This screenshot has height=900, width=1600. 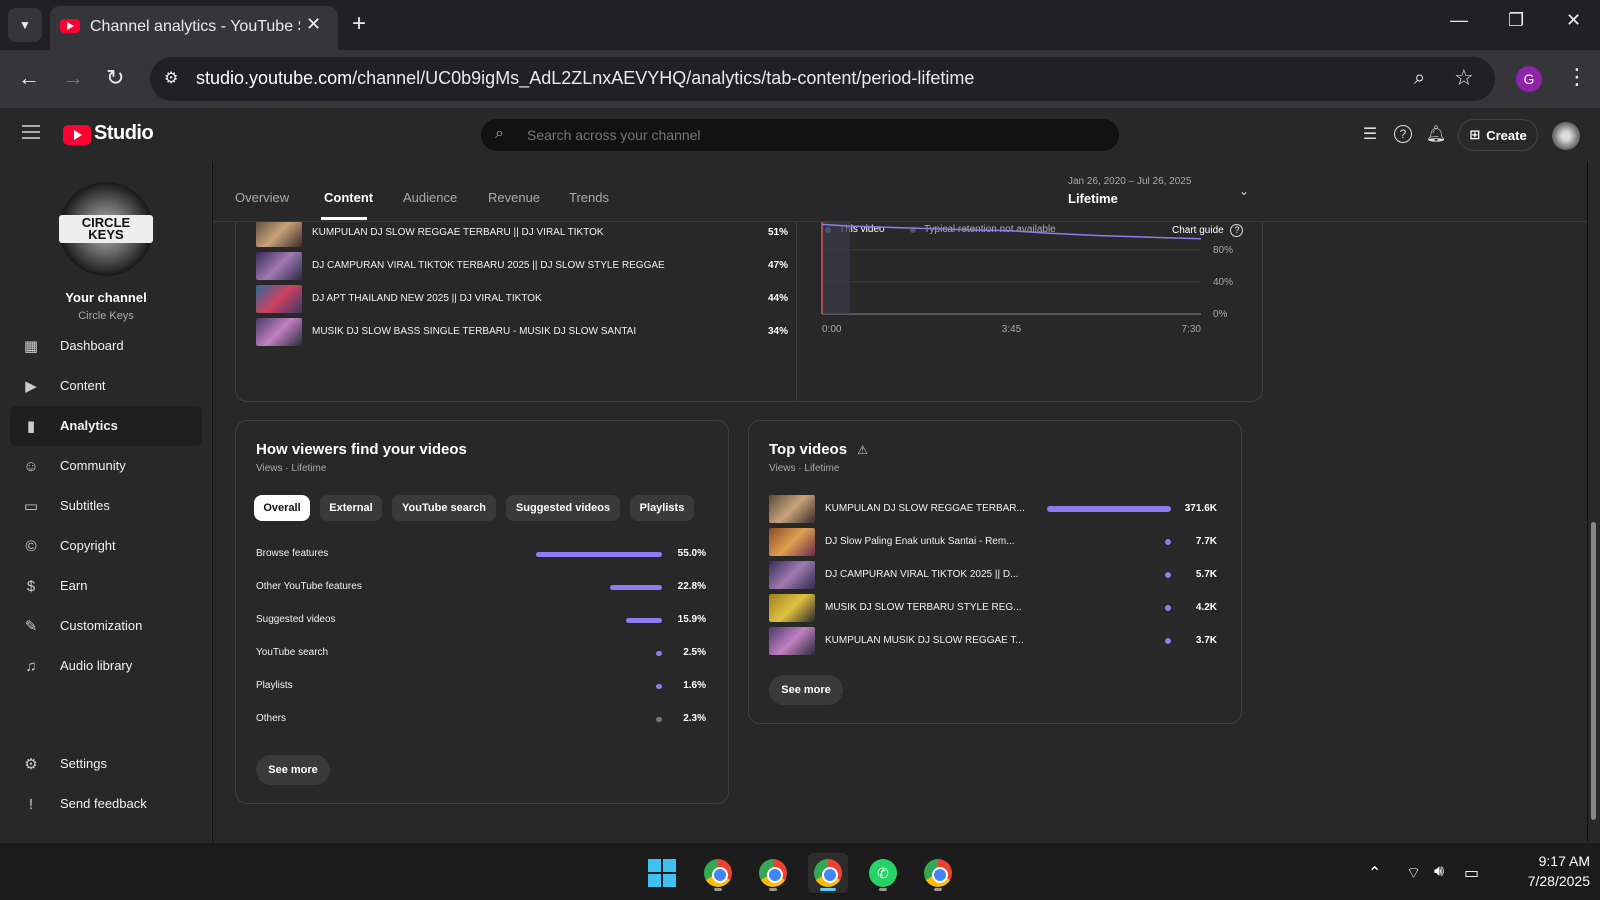 What do you see at coordinates (1529, 79) in the screenshot?
I see `browser-profile-avatar: G` at bounding box center [1529, 79].